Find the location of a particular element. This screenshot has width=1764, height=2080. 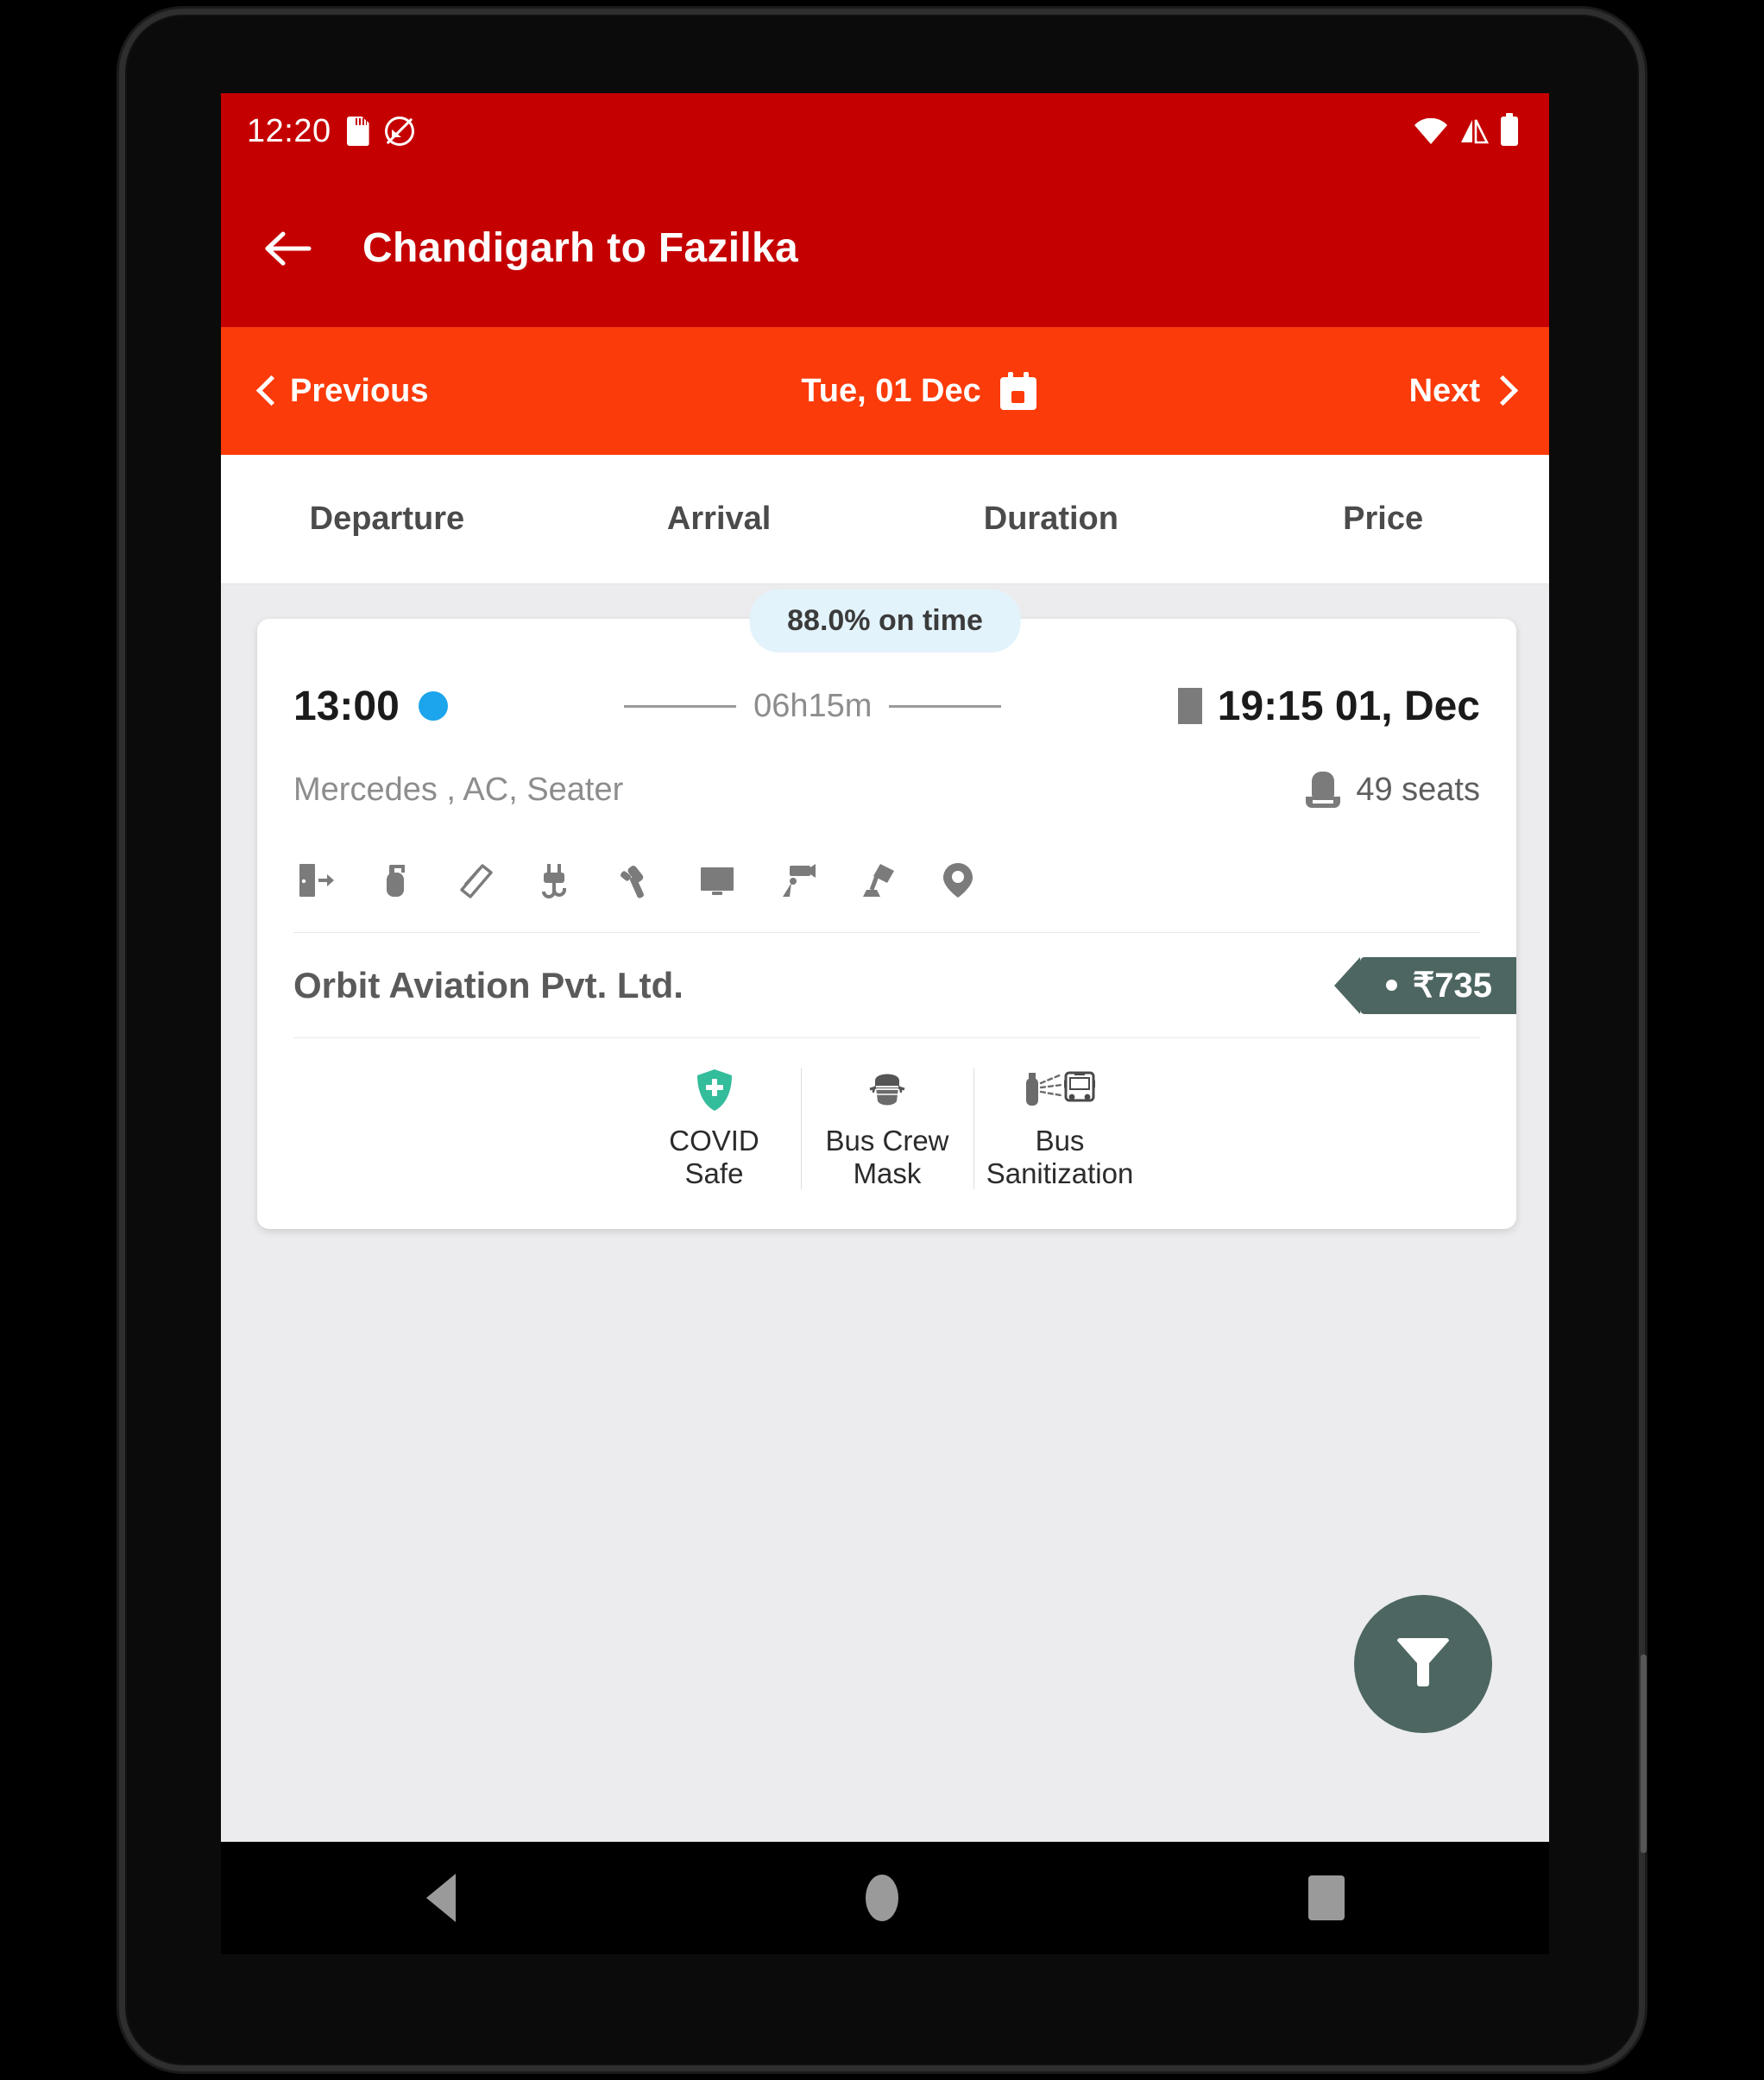

status-bar-right is located at coordinates (1466, 130).